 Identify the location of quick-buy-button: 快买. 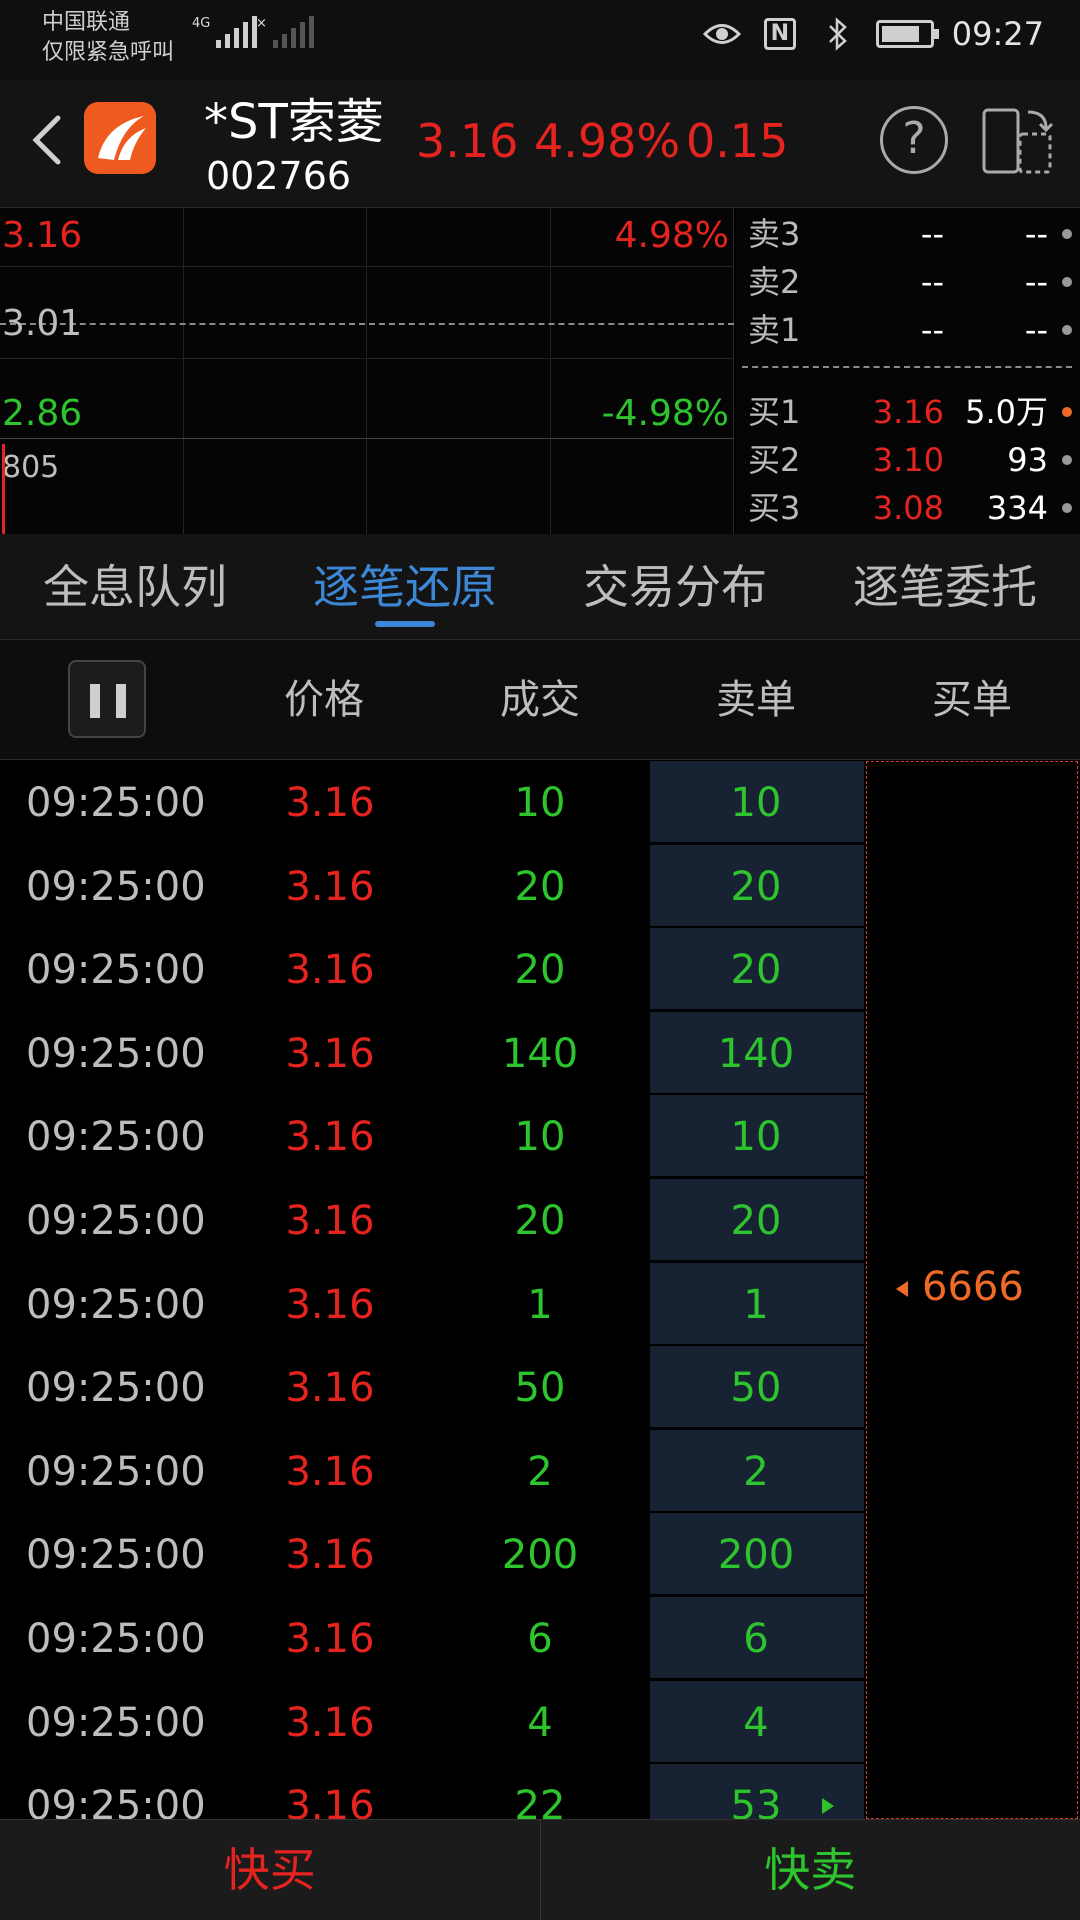
(270, 1870).